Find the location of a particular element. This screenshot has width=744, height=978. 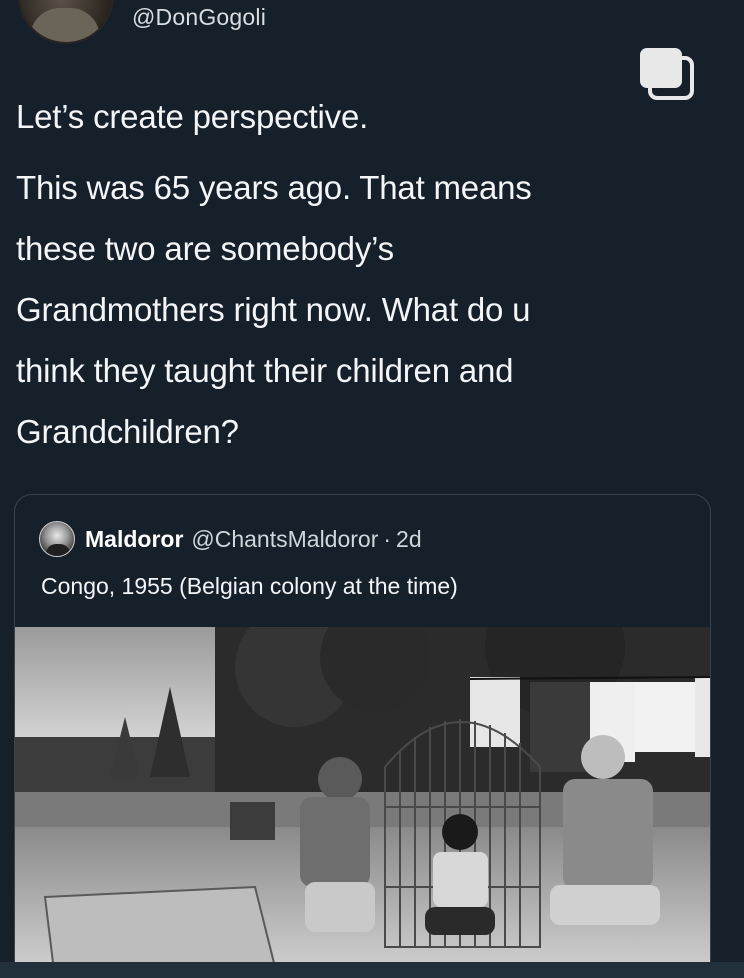

bottom-bar is located at coordinates (372, 970).